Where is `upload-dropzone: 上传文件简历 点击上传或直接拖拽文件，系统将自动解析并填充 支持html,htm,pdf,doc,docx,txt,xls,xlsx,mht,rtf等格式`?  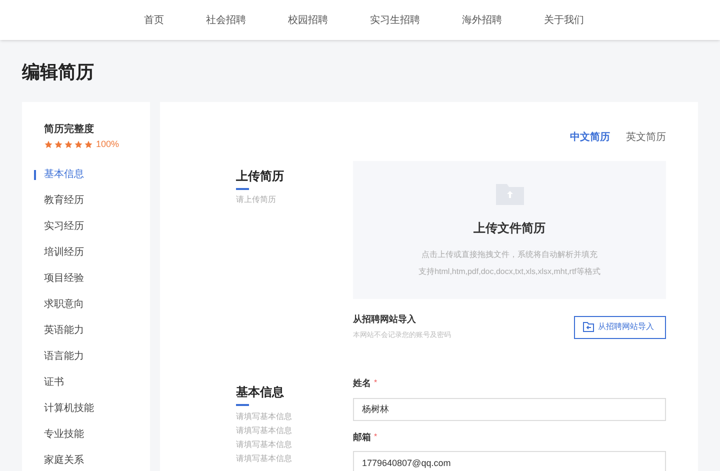 upload-dropzone: 上传文件简历 点击上传或直接拖拽文件，系统将自动解析并填充 支持html,htm,pdf,doc,docx,txt,xls,xlsx,mht,rtf等格式 is located at coordinates (509, 230).